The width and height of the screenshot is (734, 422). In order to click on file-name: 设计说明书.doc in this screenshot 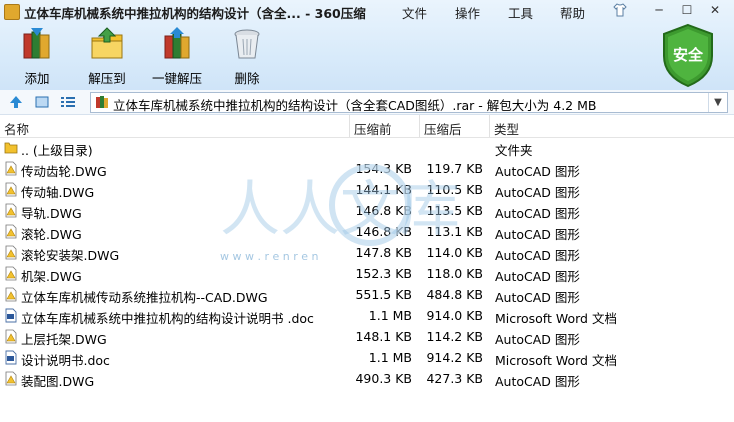, I will do `click(65, 360)`.